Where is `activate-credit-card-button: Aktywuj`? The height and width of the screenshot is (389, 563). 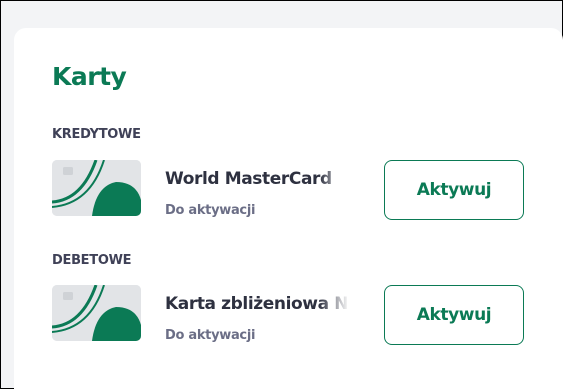 activate-credit-card-button: Aktywuj is located at coordinates (454, 190).